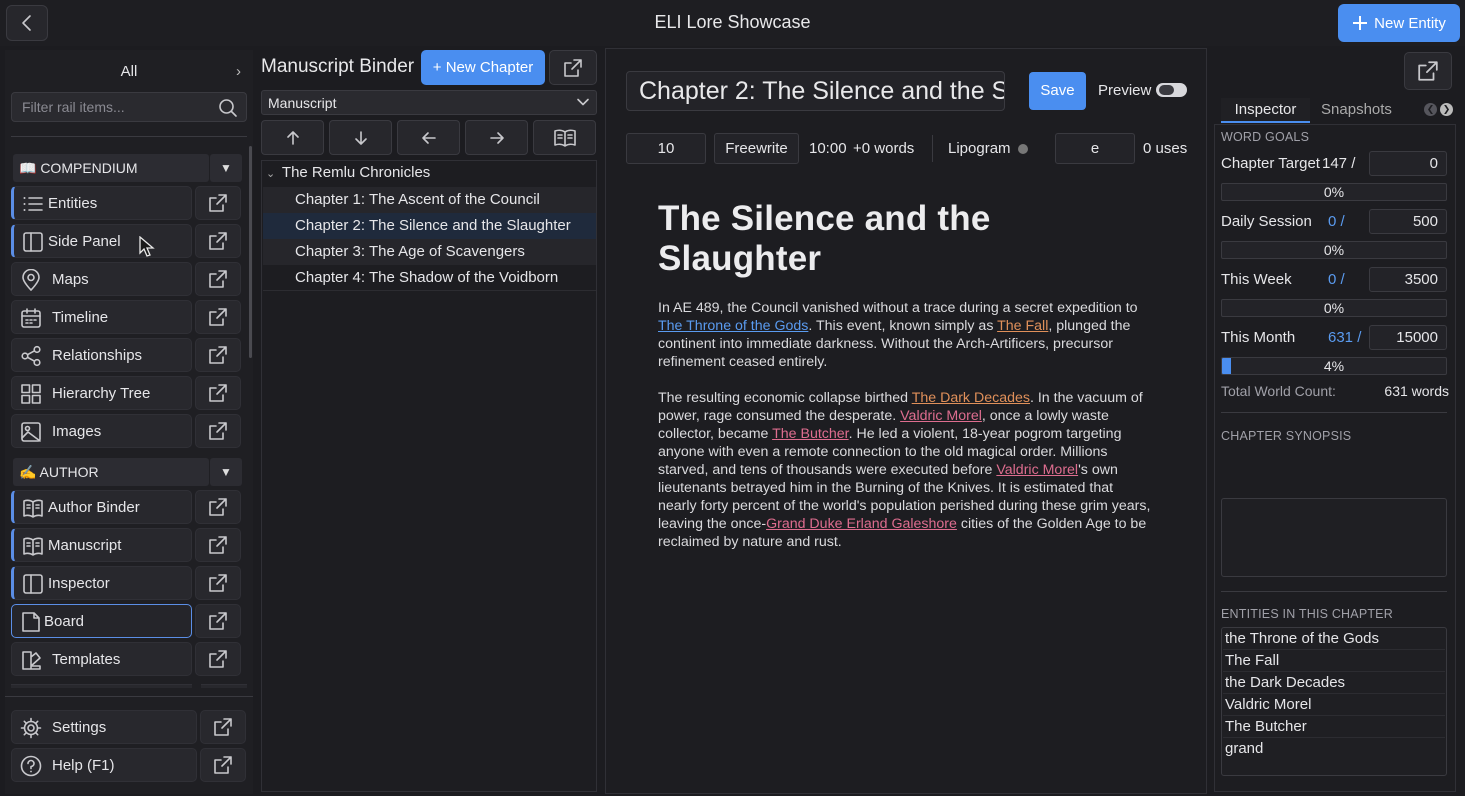  Describe the element at coordinates (104, 765) in the screenshot. I see `sidebar-item-help: Help (F1)` at that location.